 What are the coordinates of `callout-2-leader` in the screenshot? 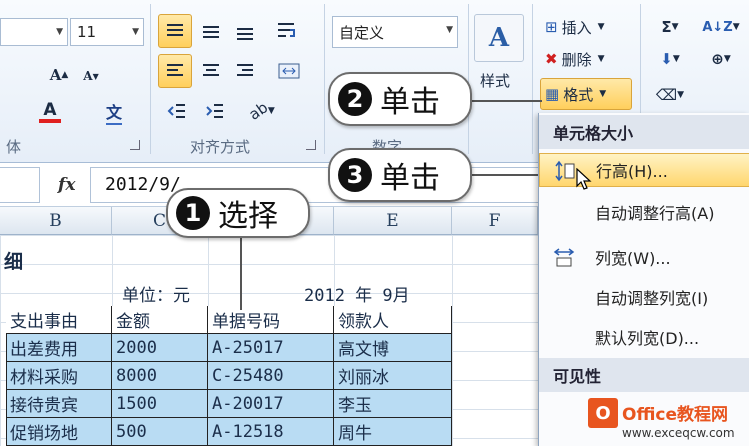 It's located at (506, 101).